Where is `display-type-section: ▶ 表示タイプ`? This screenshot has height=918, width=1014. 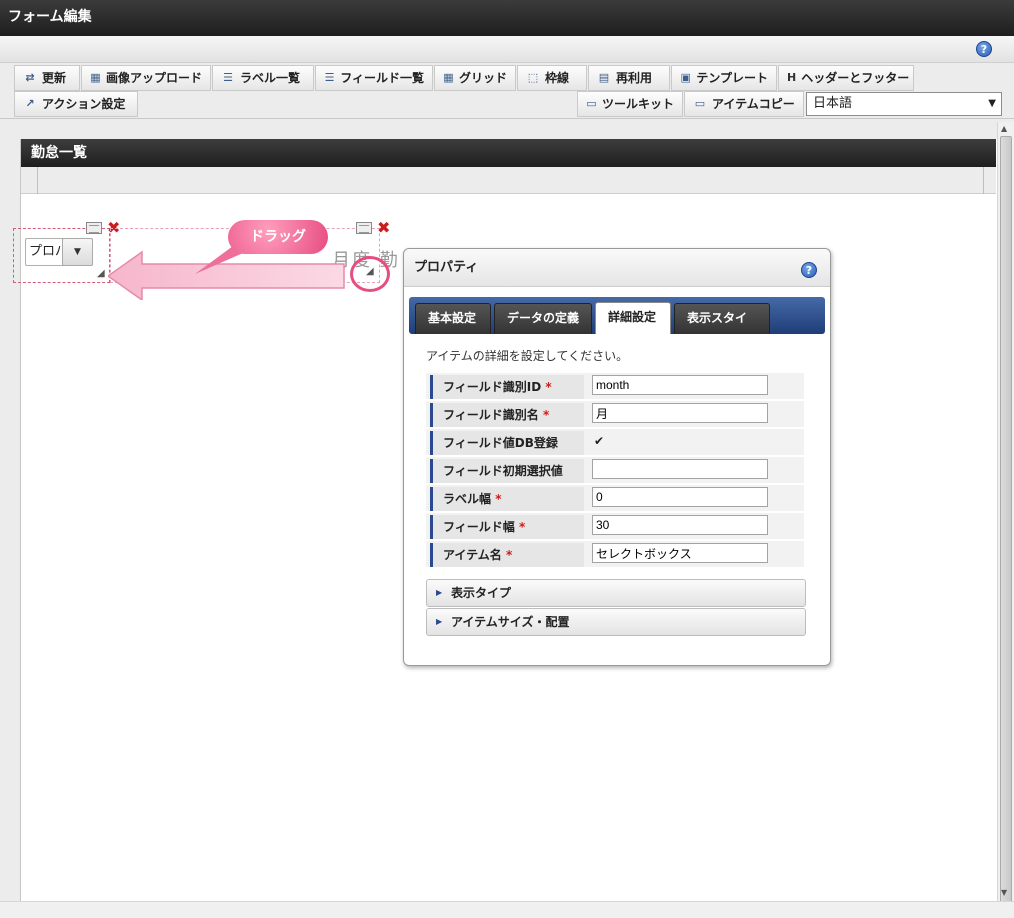
display-type-section: ▶ 表示タイプ is located at coordinates (616, 593).